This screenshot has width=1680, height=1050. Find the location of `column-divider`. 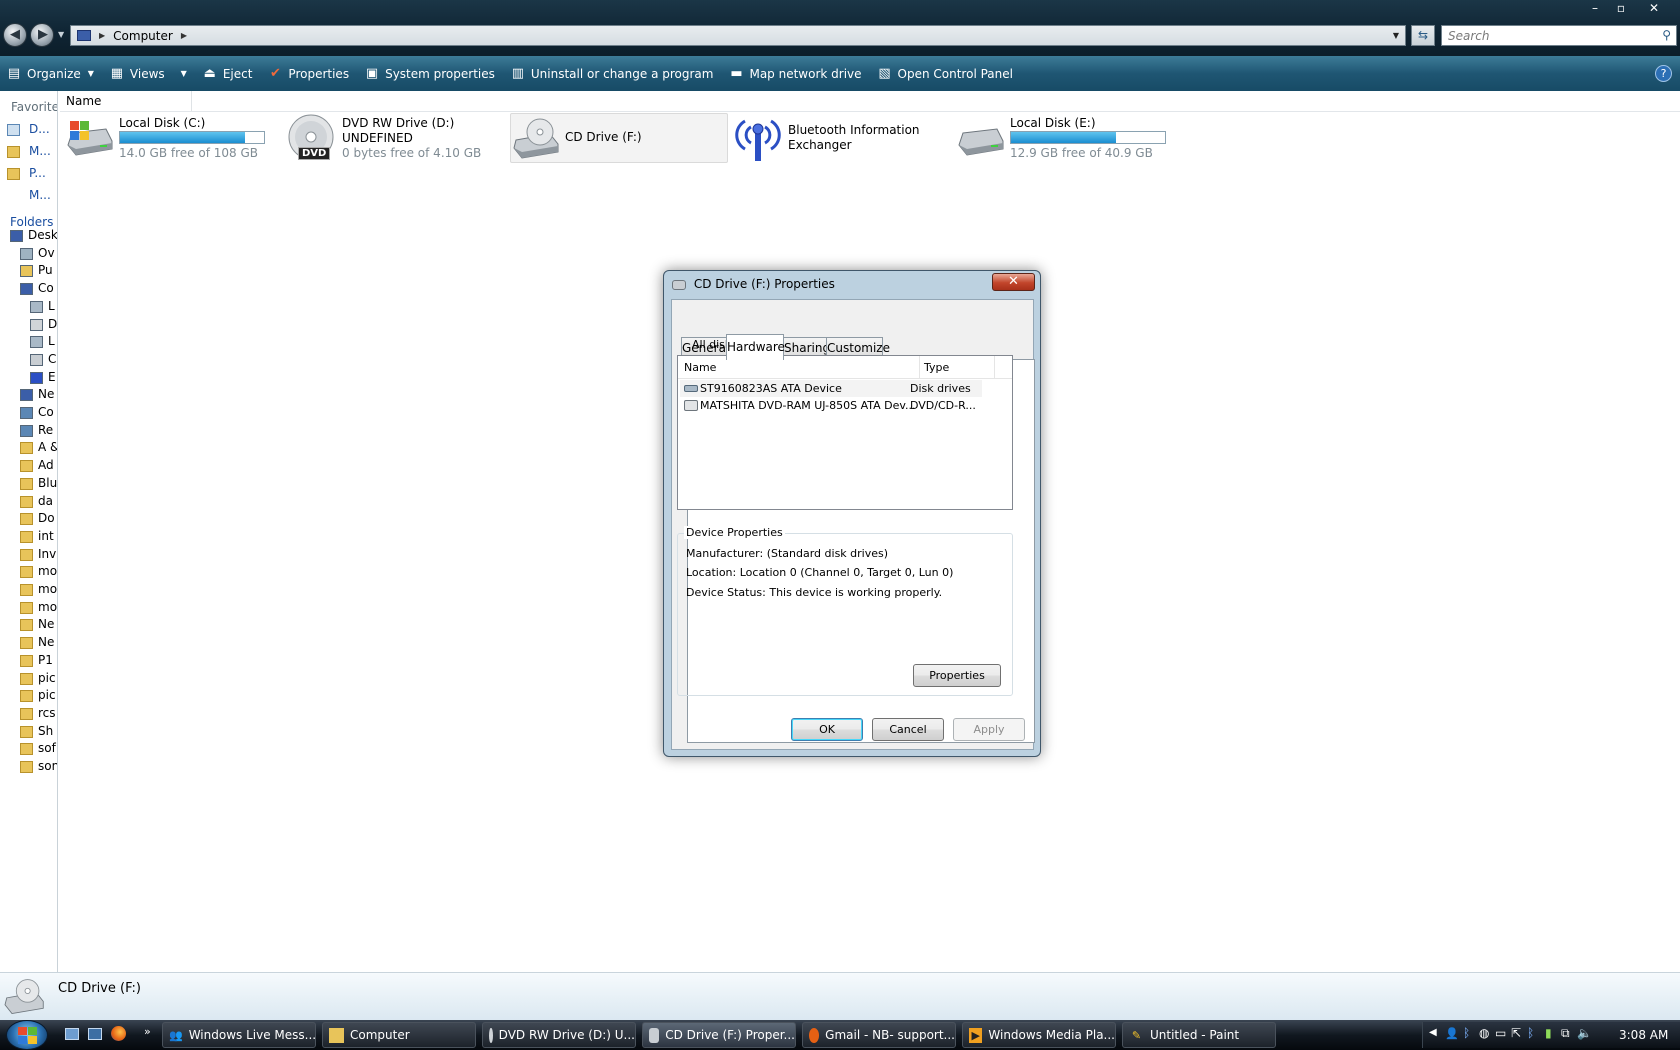

column-divider is located at coordinates (191, 101).